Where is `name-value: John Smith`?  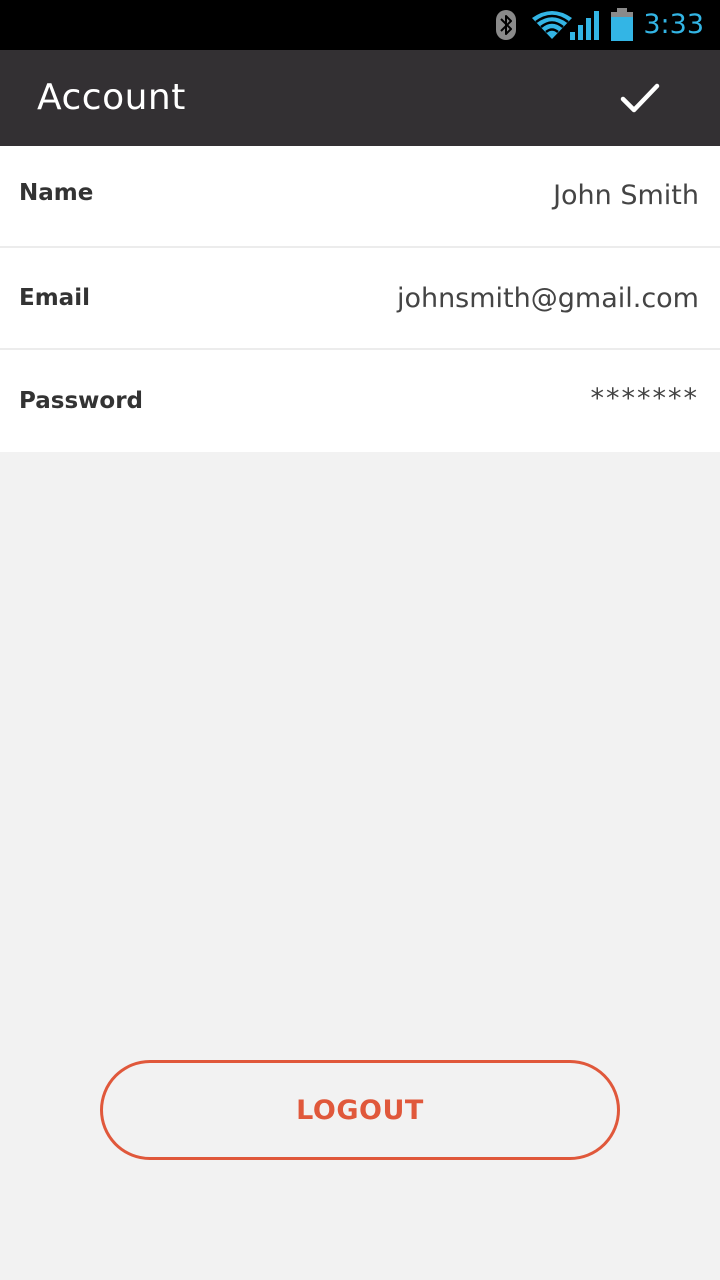 name-value: John Smith is located at coordinates (626, 195).